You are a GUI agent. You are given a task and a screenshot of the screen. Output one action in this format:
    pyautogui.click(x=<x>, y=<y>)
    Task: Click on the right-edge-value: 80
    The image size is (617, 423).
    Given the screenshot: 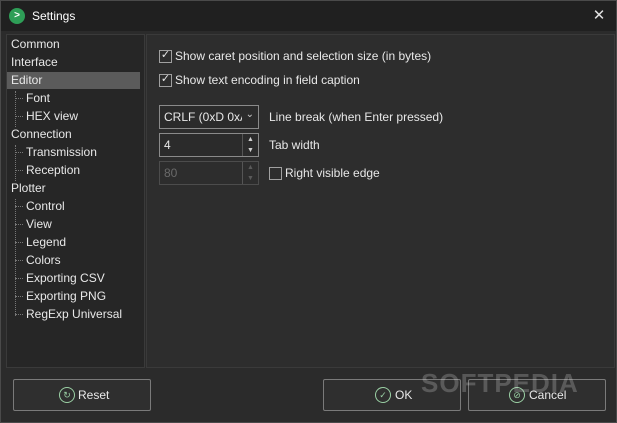 What is the action you would take?
    pyautogui.click(x=171, y=173)
    